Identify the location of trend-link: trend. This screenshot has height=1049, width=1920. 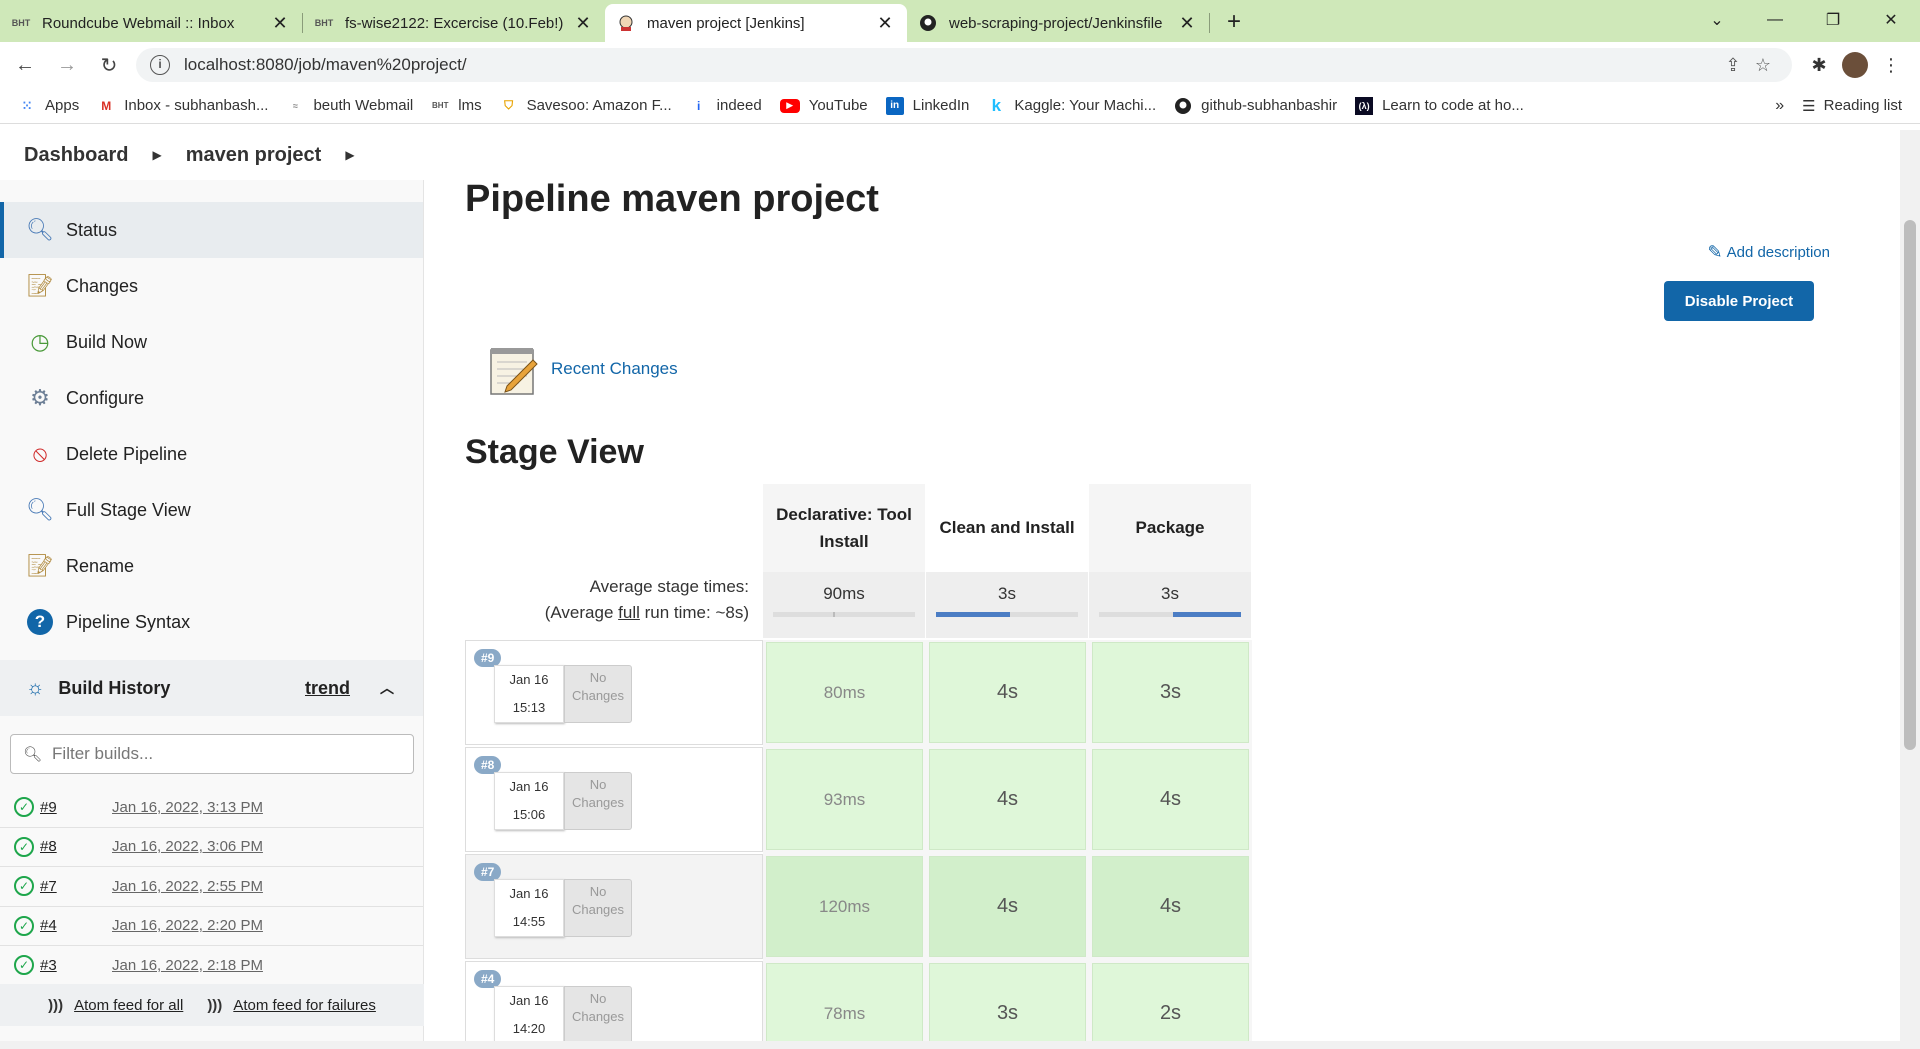
(327, 688).